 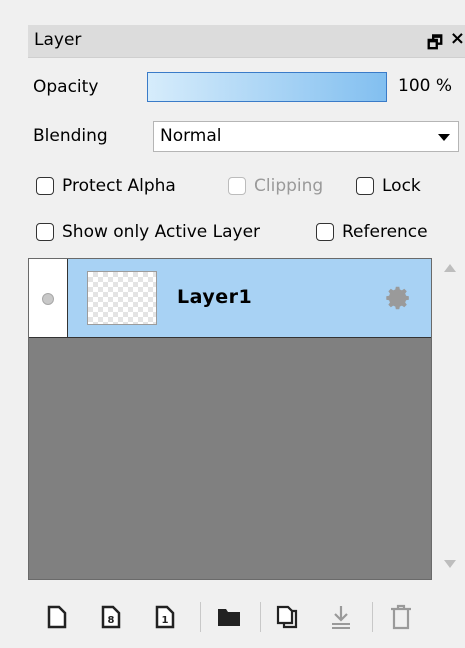 I want to click on new-layer-button, so click(x=57, y=617).